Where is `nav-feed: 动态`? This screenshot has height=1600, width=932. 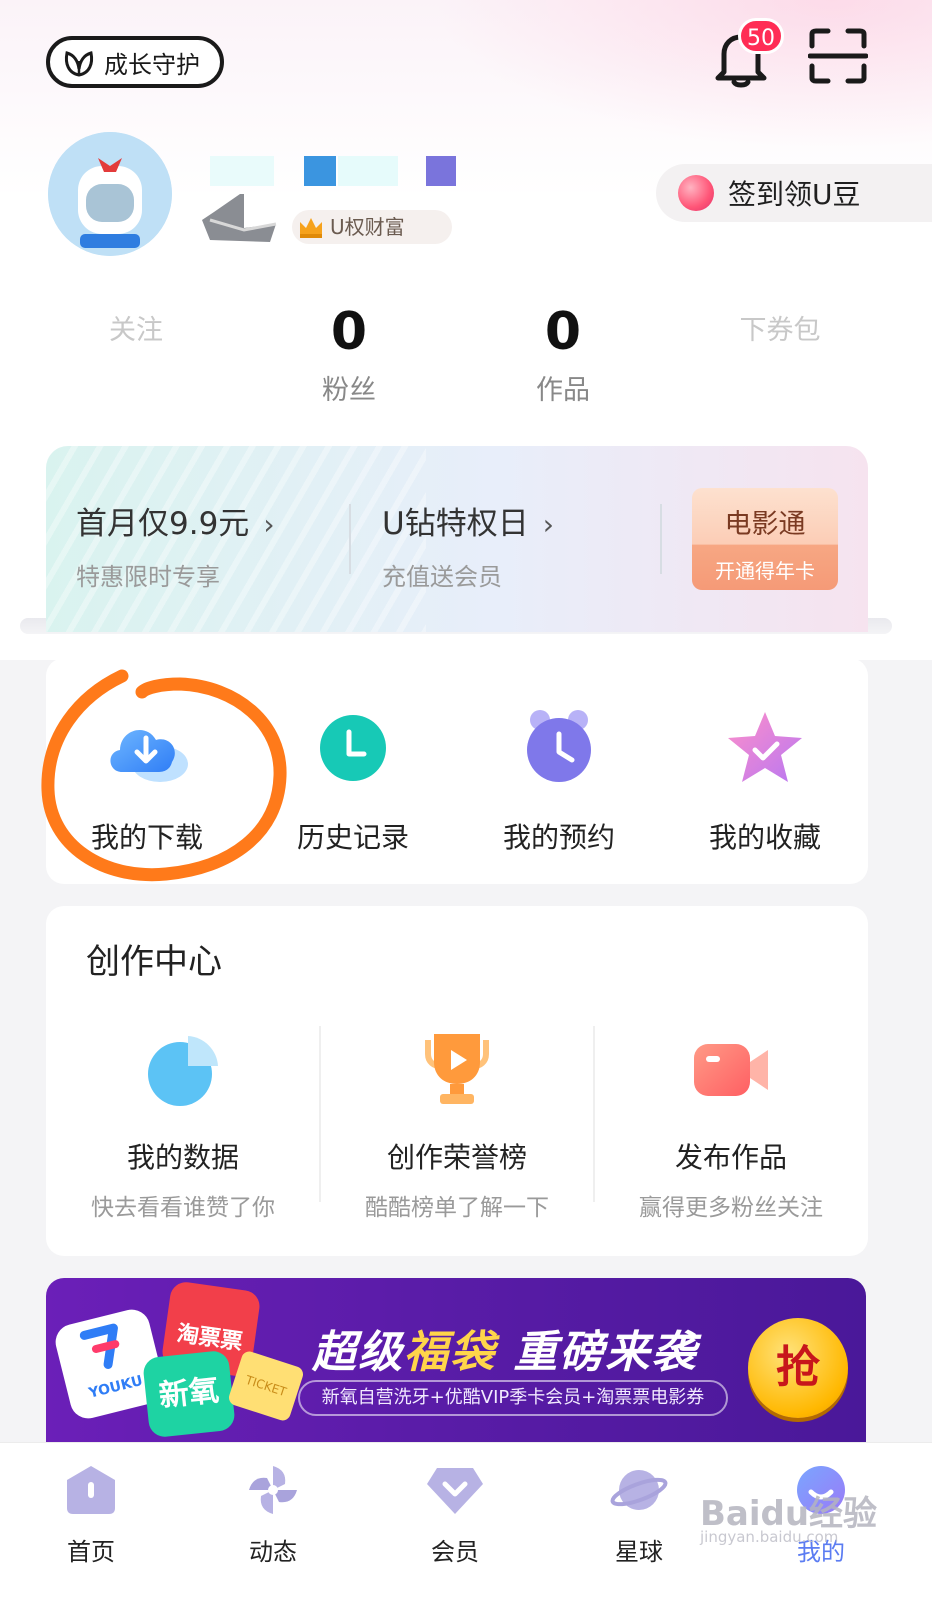
nav-feed: 动态 is located at coordinates (273, 1514).